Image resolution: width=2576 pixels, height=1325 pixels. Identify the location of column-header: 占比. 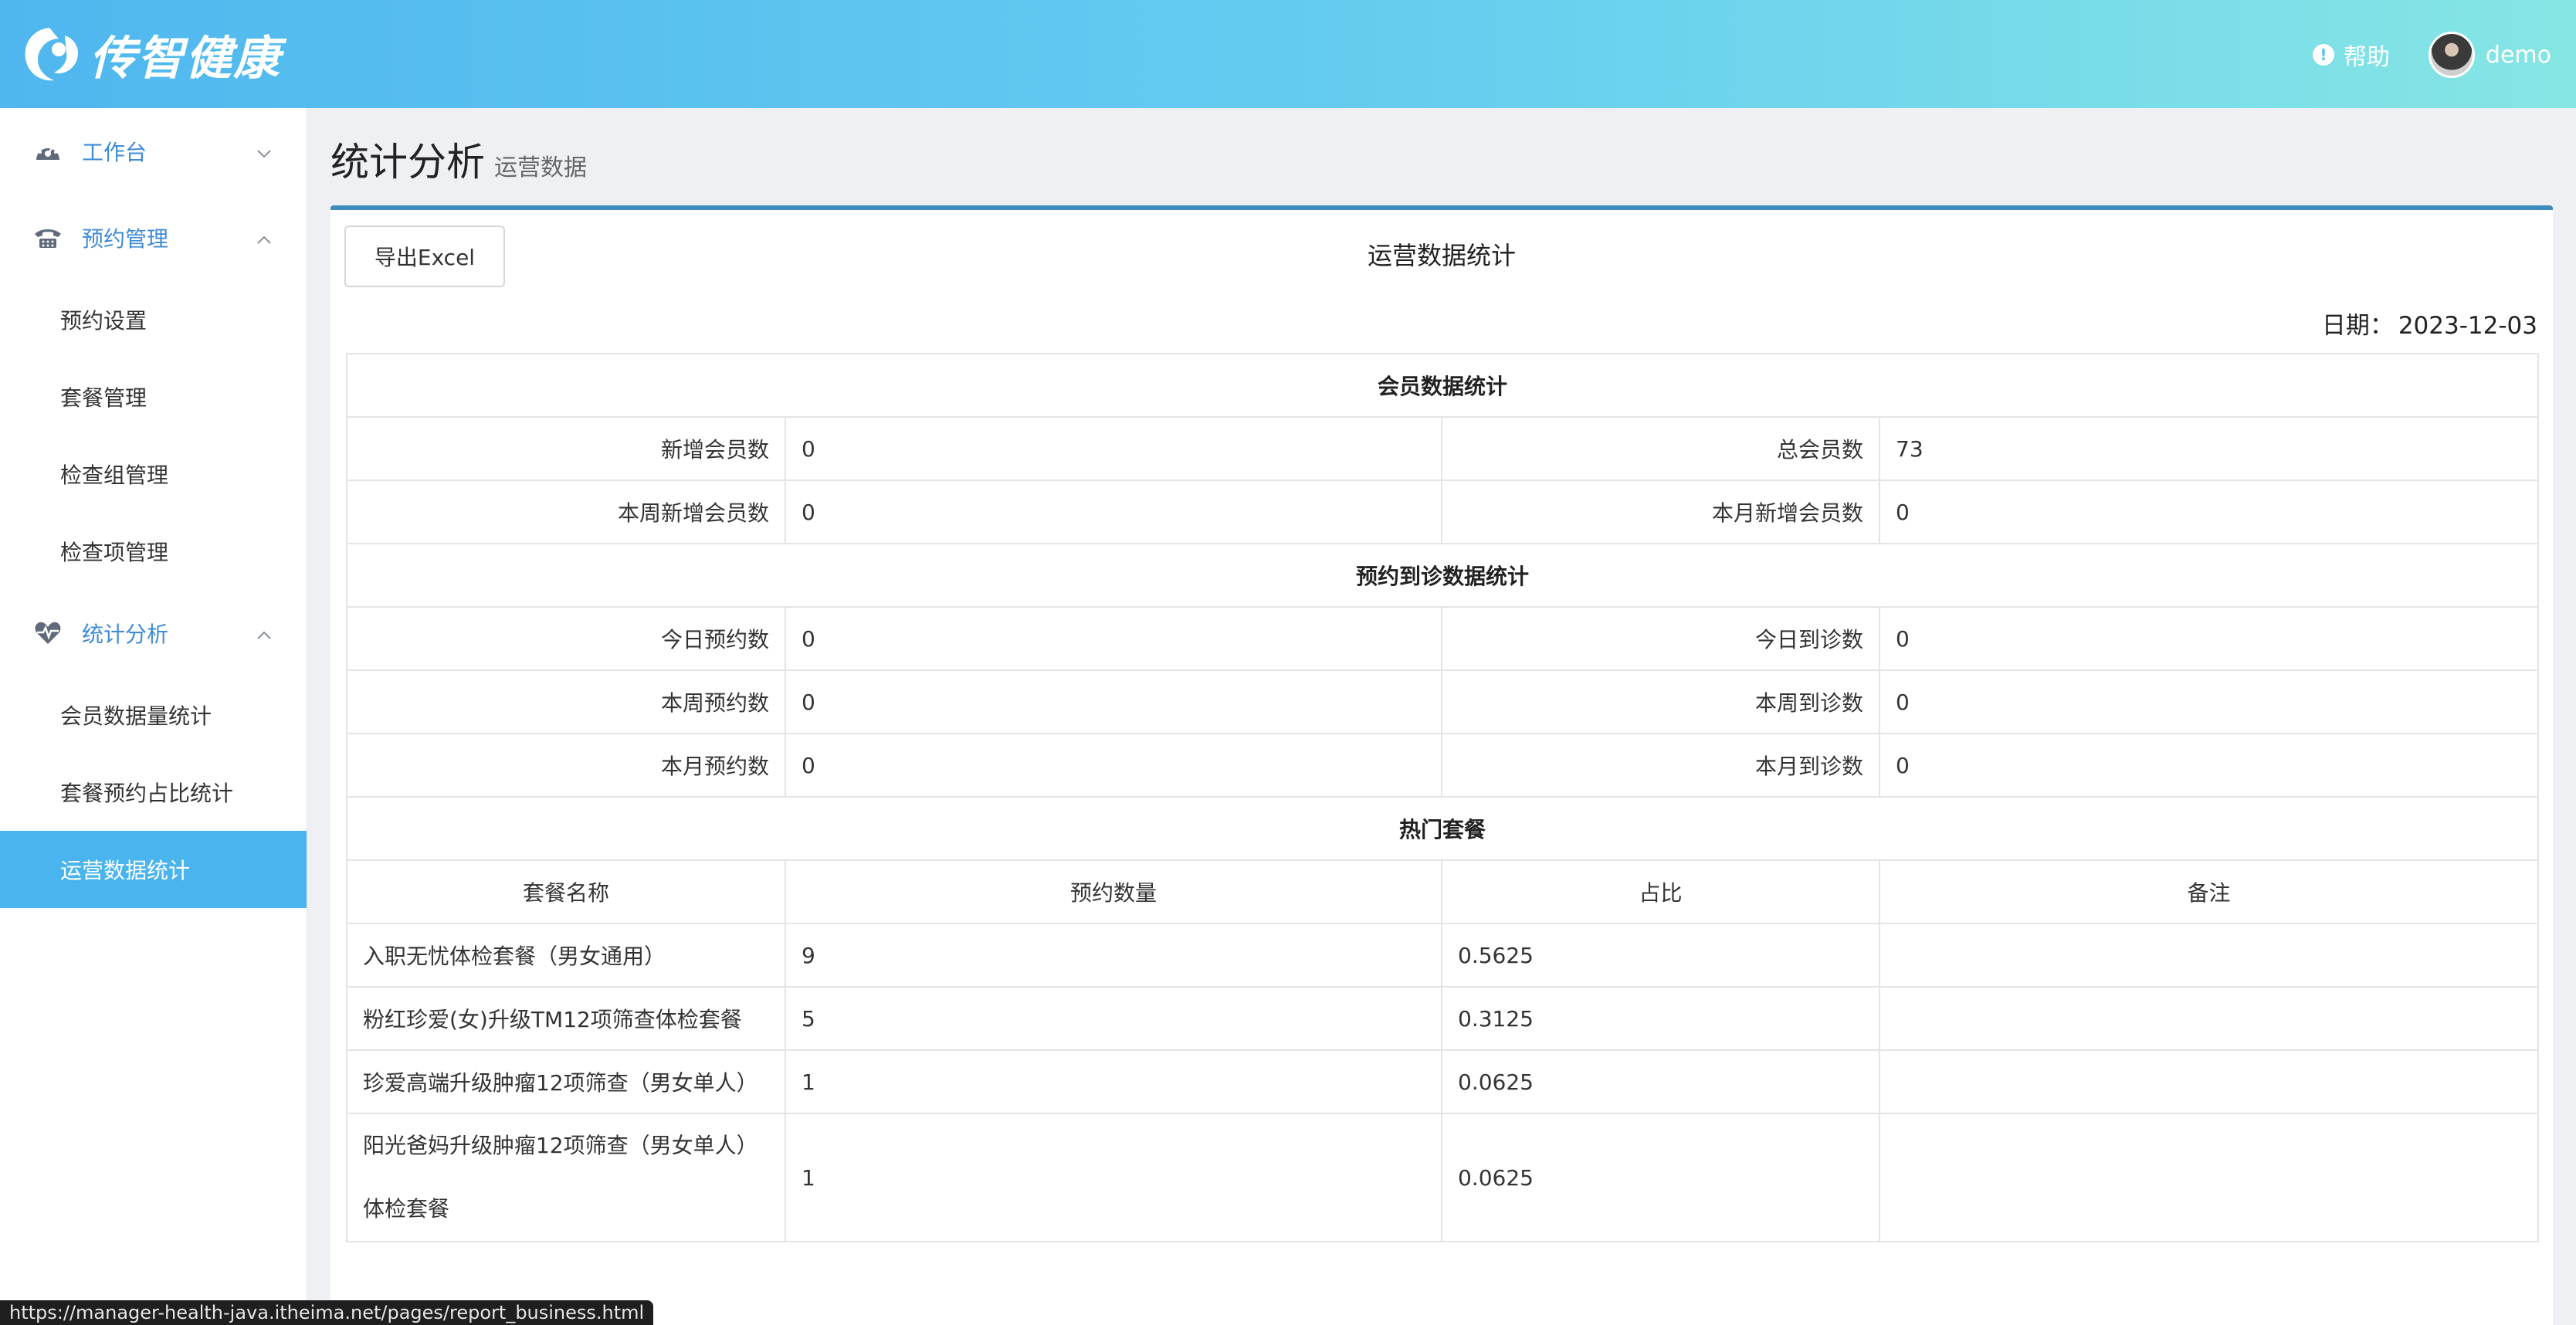
(1660, 891).